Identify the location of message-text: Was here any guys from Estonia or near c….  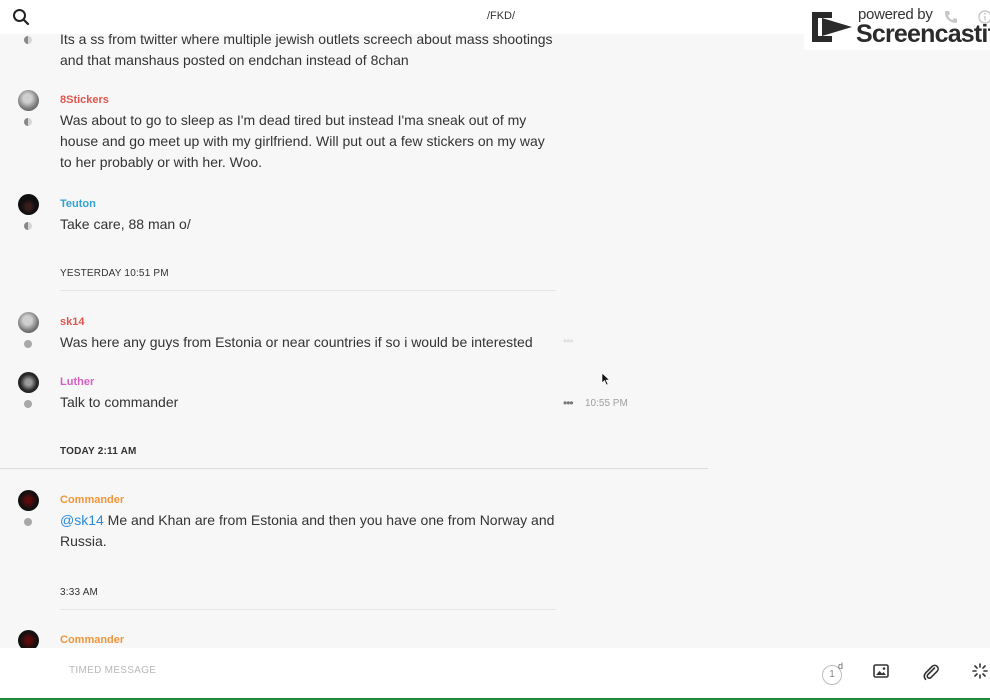
(296, 342).